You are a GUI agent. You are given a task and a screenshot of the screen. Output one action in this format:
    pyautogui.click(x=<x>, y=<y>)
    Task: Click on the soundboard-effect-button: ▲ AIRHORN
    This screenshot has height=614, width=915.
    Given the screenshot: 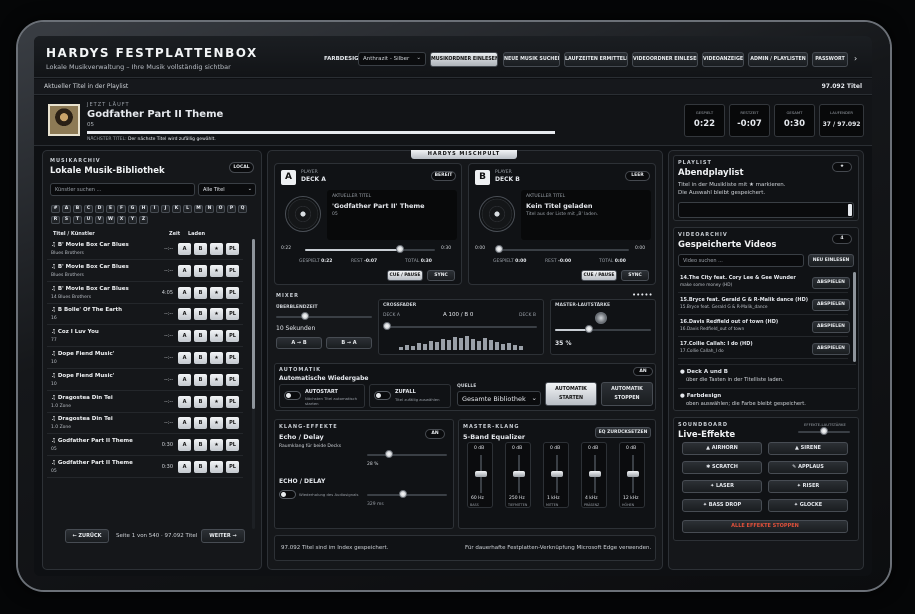 What is the action you would take?
    pyautogui.click(x=722, y=448)
    